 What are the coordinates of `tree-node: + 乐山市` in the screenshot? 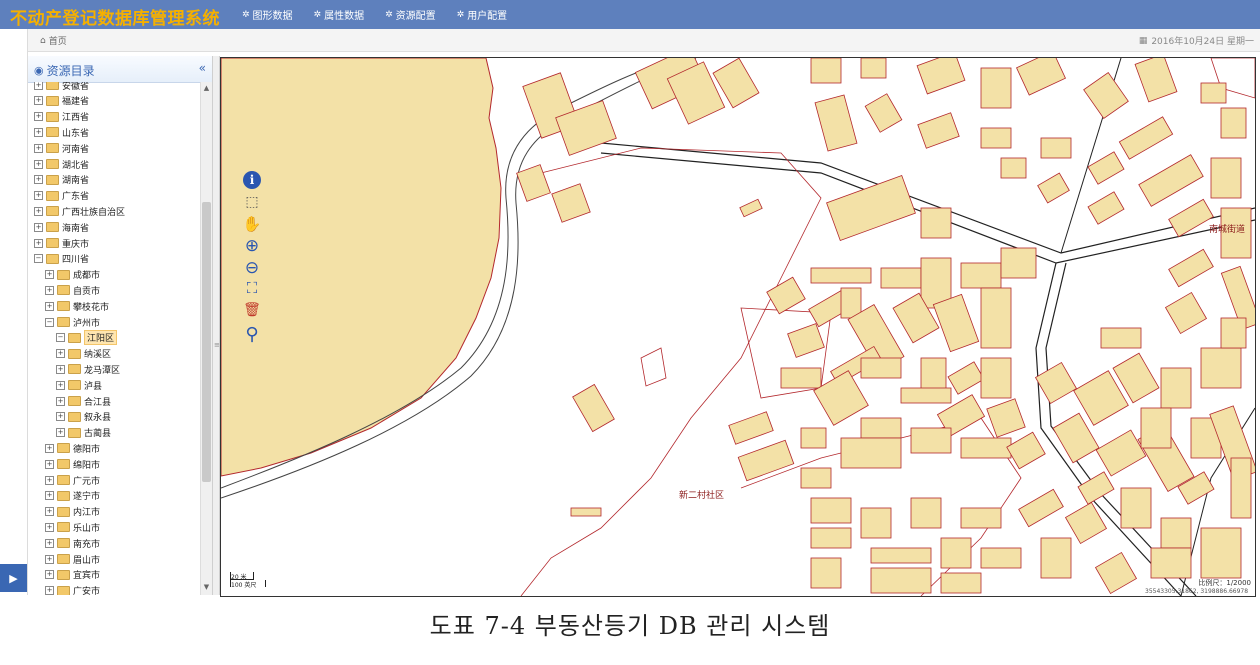 It's located at (72, 527).